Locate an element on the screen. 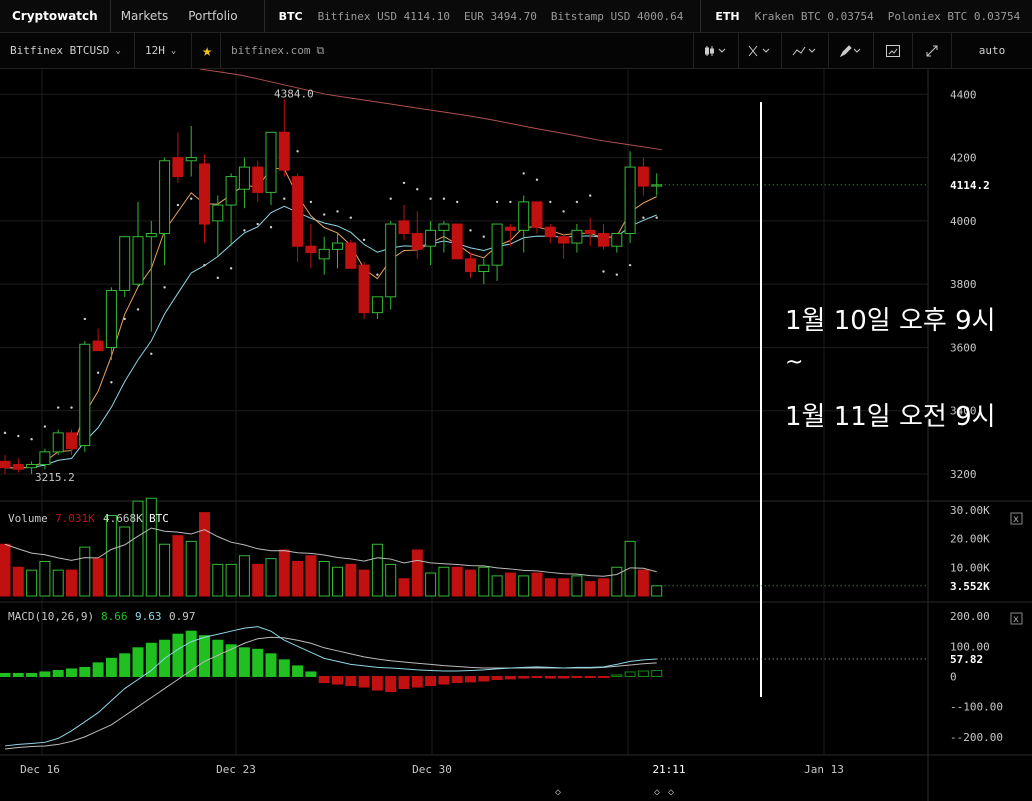 This screenshot has height=801, width=1032. ticker-eth-label: ETH is located at coordinates (724, 16).